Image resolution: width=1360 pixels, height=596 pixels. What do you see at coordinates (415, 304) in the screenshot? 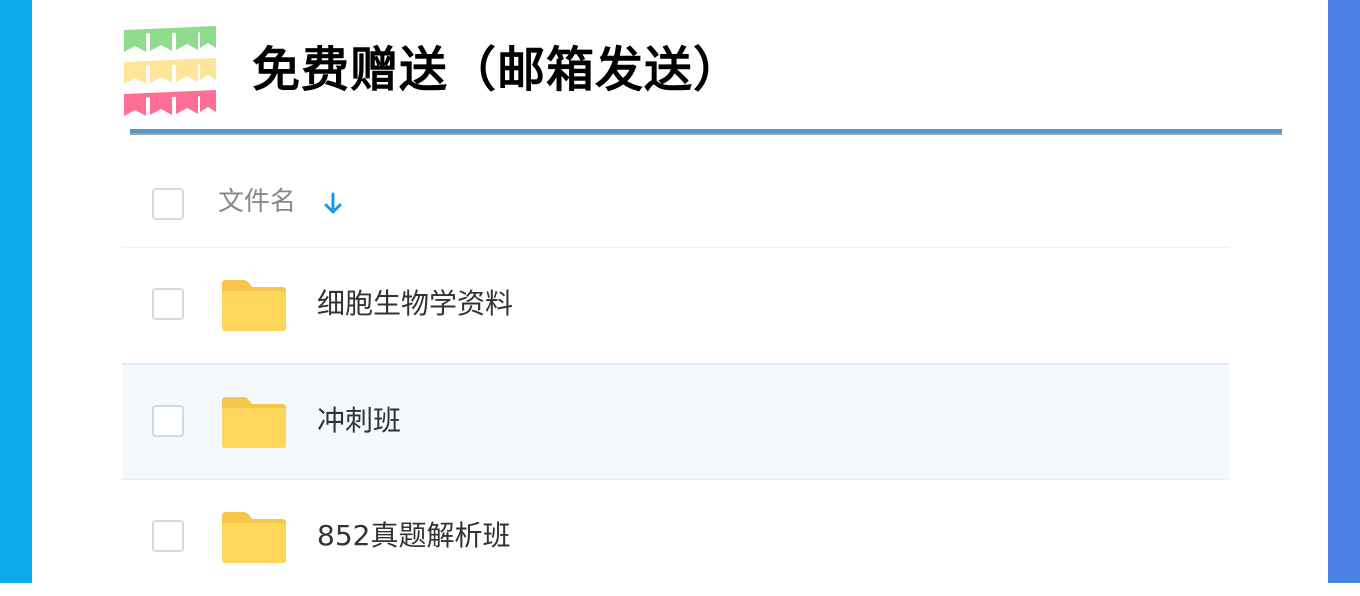
I see `file-name: 细胞生物学资料` at bounding box center [415, 304].